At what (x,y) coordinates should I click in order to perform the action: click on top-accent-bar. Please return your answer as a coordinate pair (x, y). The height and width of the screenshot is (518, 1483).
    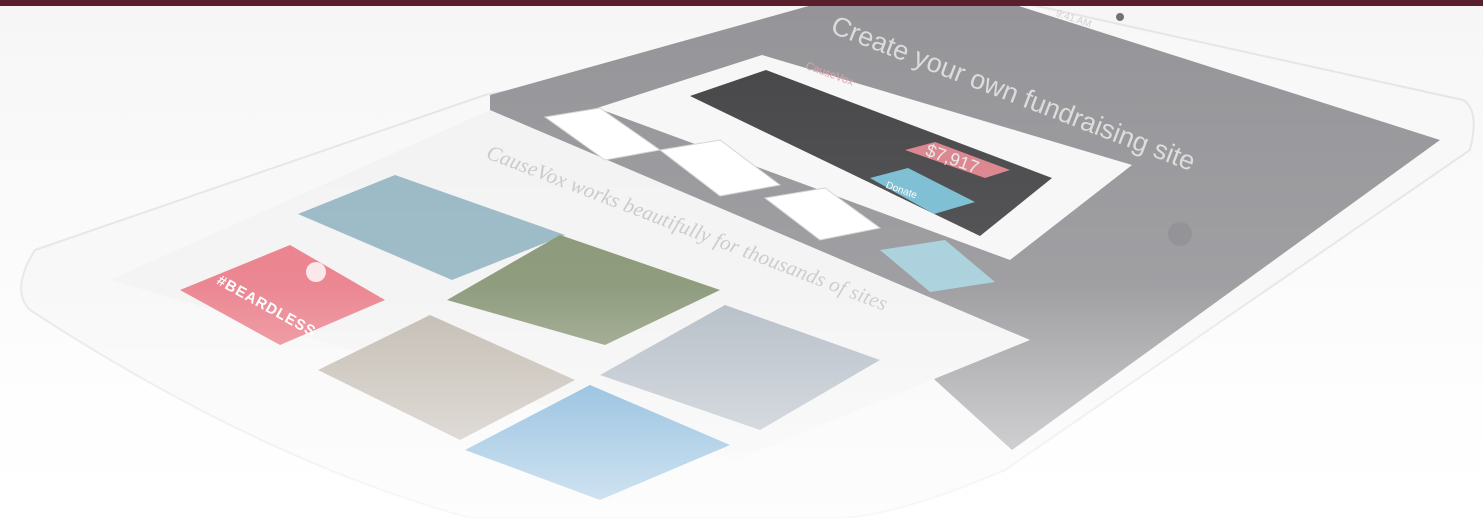
    Looking at the image, I should click on (741, 3).